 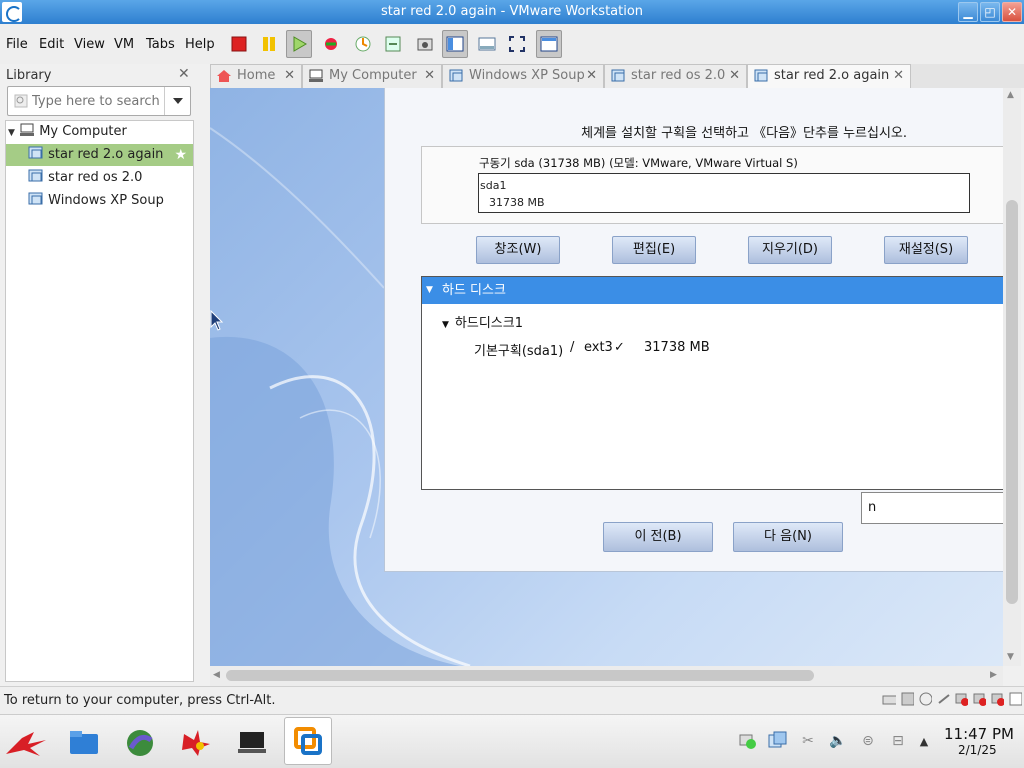 I want to click on volume-icon: 🔈, so click(x=838, y=741).